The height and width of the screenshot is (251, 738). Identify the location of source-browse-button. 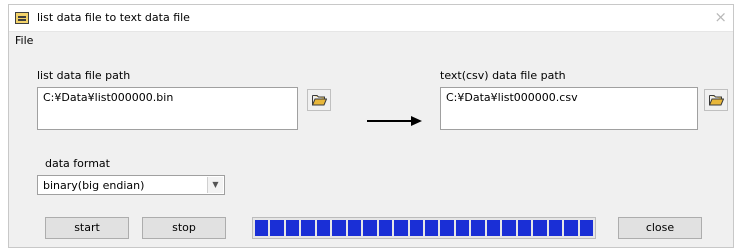
(319, 100).